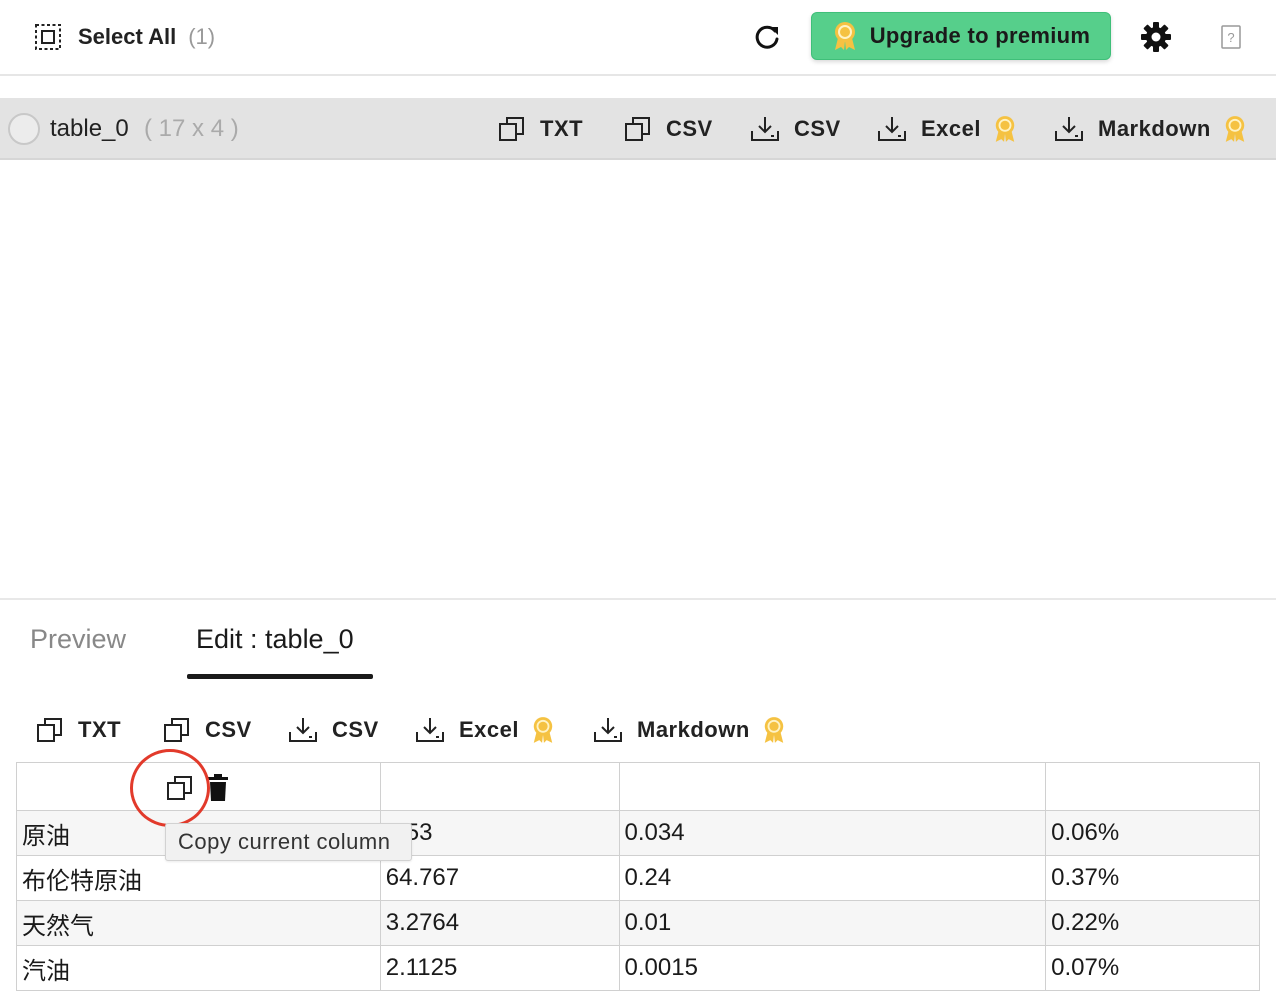  I want to click on help-icon: ?, so click(1231, 37).